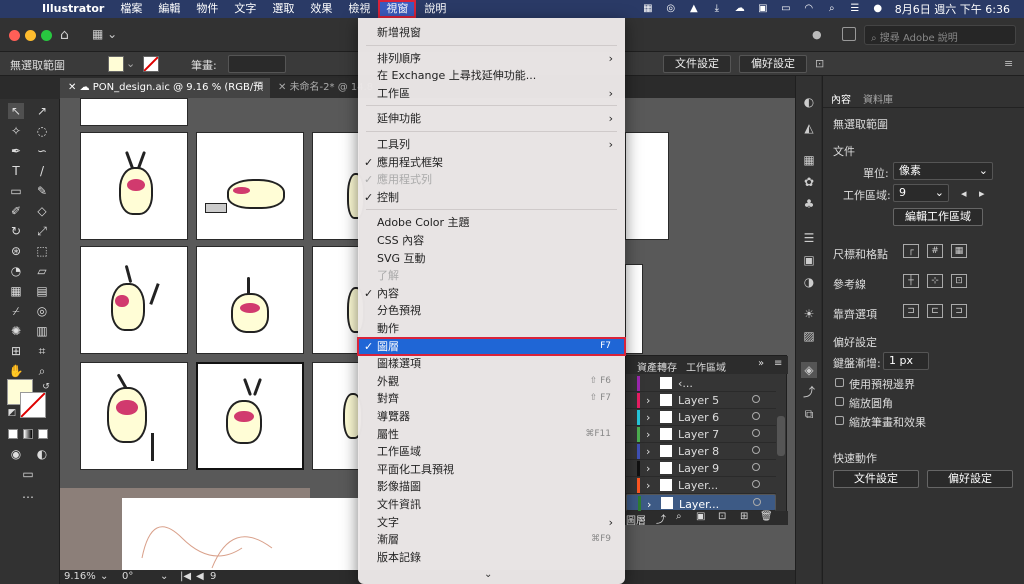 The height and width of the screenshot is (584, 1024). I want to click on menu-item-22: 工作區域, so click(491, 451).